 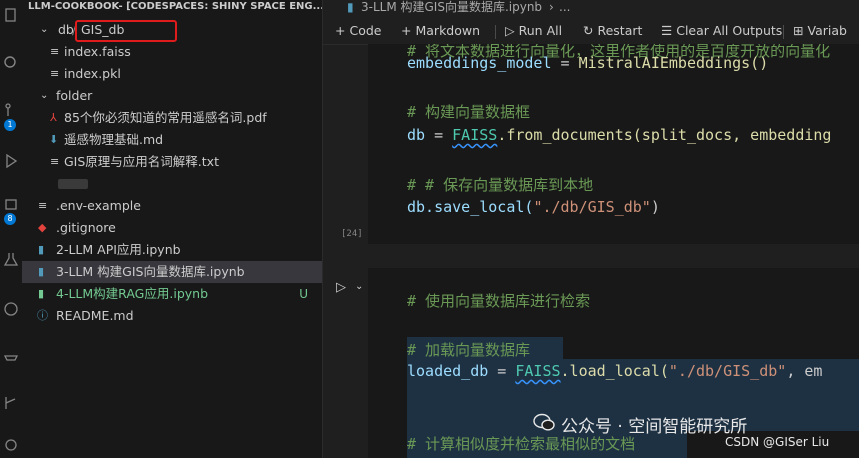 I want to click on code-comment: # 使用向量数据库进行检索, so click(x=499, y=301).